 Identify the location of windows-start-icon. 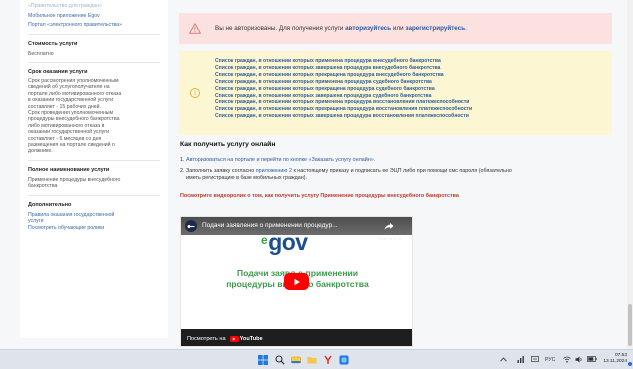
(262, 359).